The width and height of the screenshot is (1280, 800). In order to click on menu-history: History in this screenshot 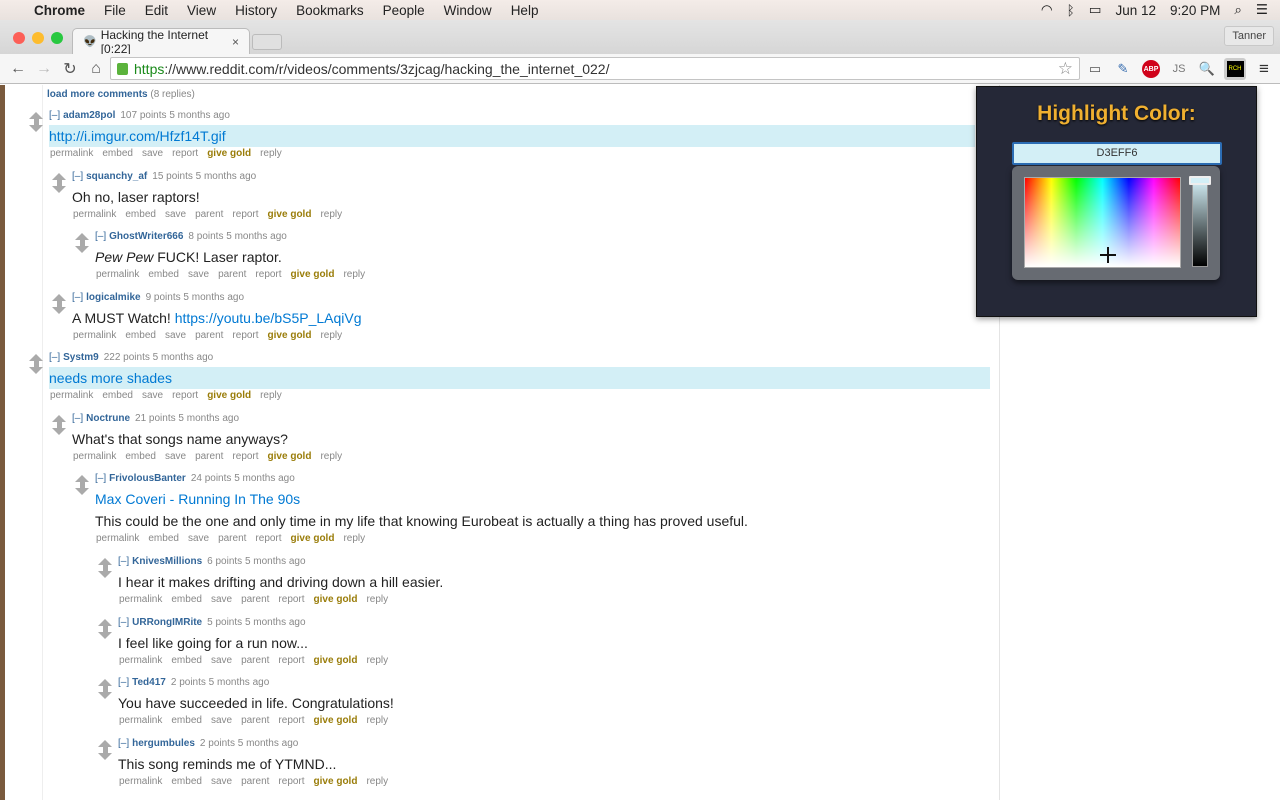, I will do `click(256, 10)`.